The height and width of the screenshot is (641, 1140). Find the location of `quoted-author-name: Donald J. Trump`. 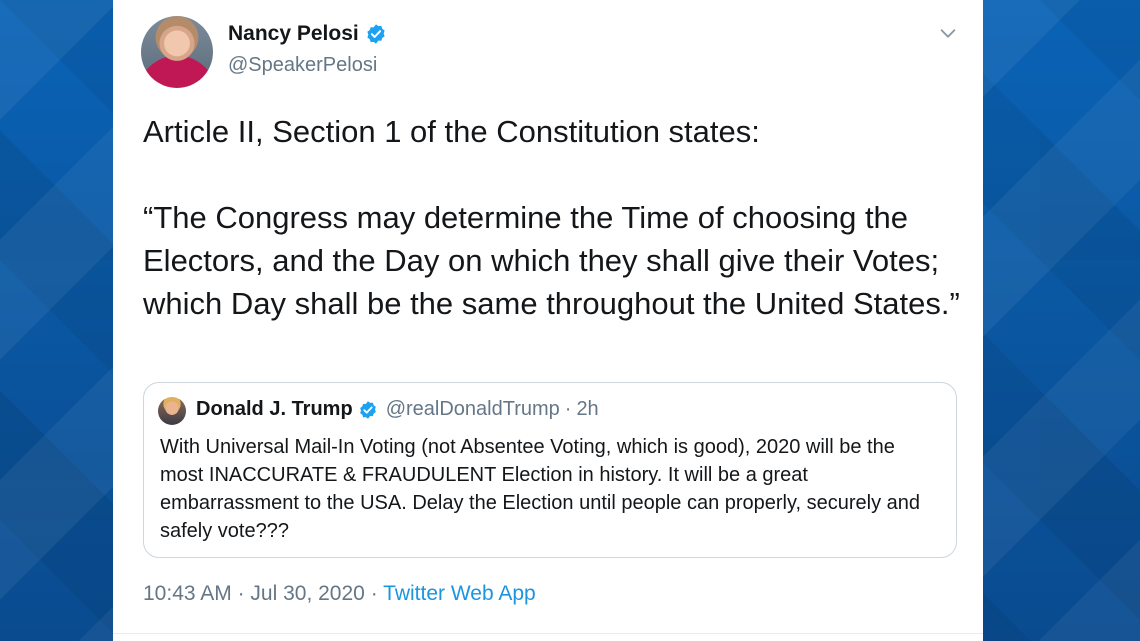

quoted-author-name: Donald J. Trump is located at coordinates (274, 409).